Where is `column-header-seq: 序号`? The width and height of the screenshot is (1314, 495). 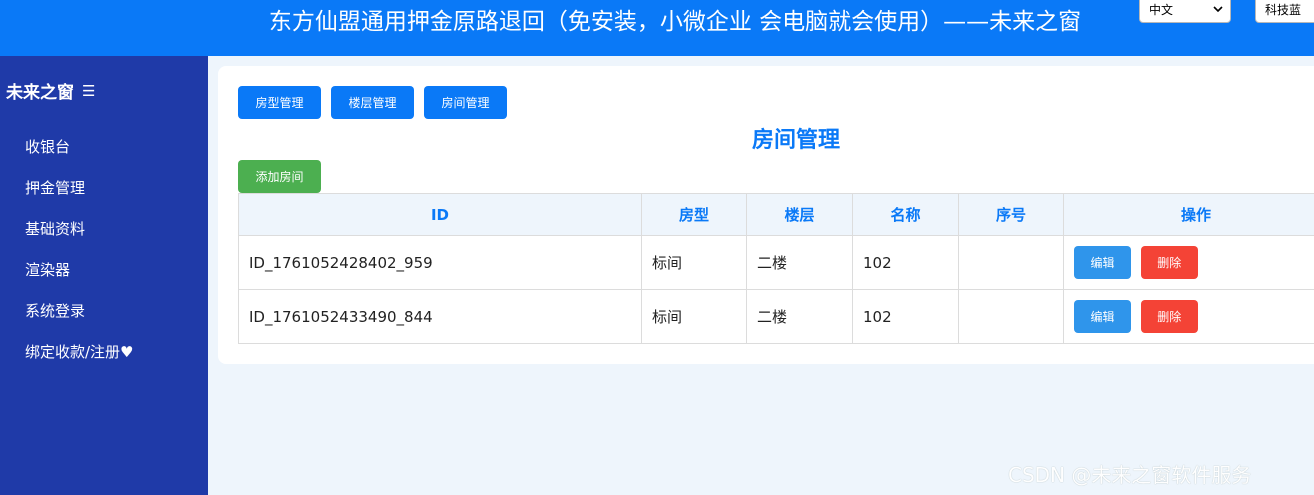 column-header-seq: 序号 is located at coordinates (1011, 214).